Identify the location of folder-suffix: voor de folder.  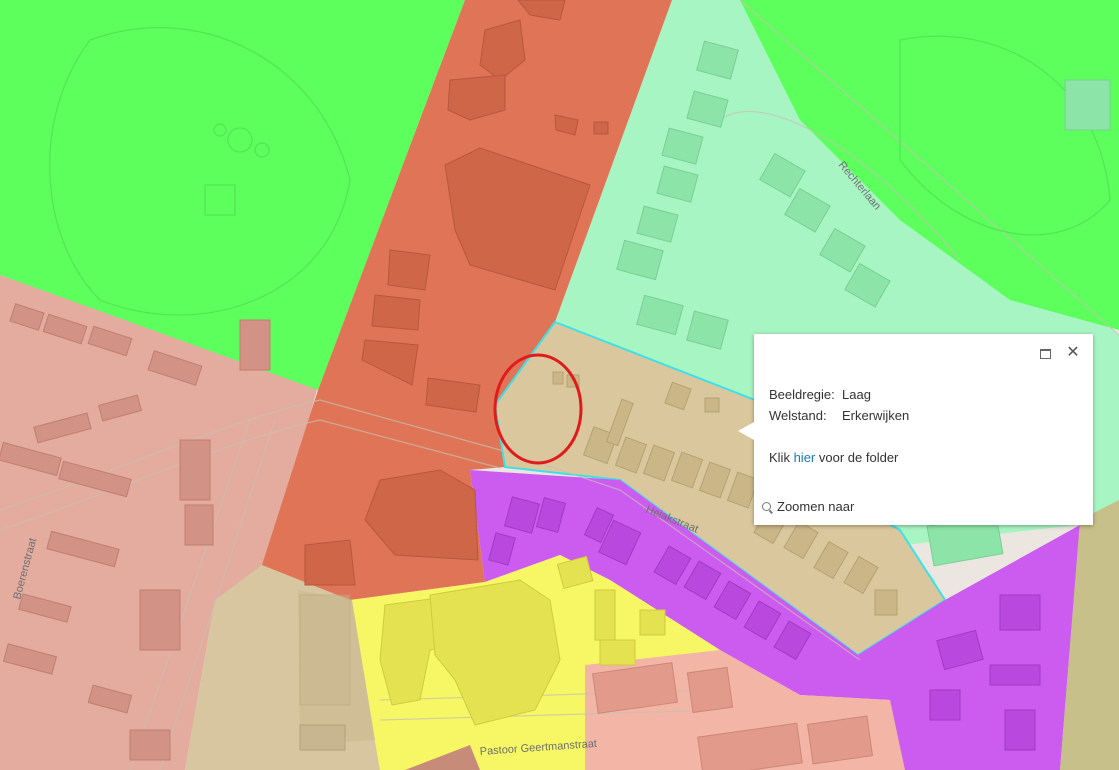
(858, 457).